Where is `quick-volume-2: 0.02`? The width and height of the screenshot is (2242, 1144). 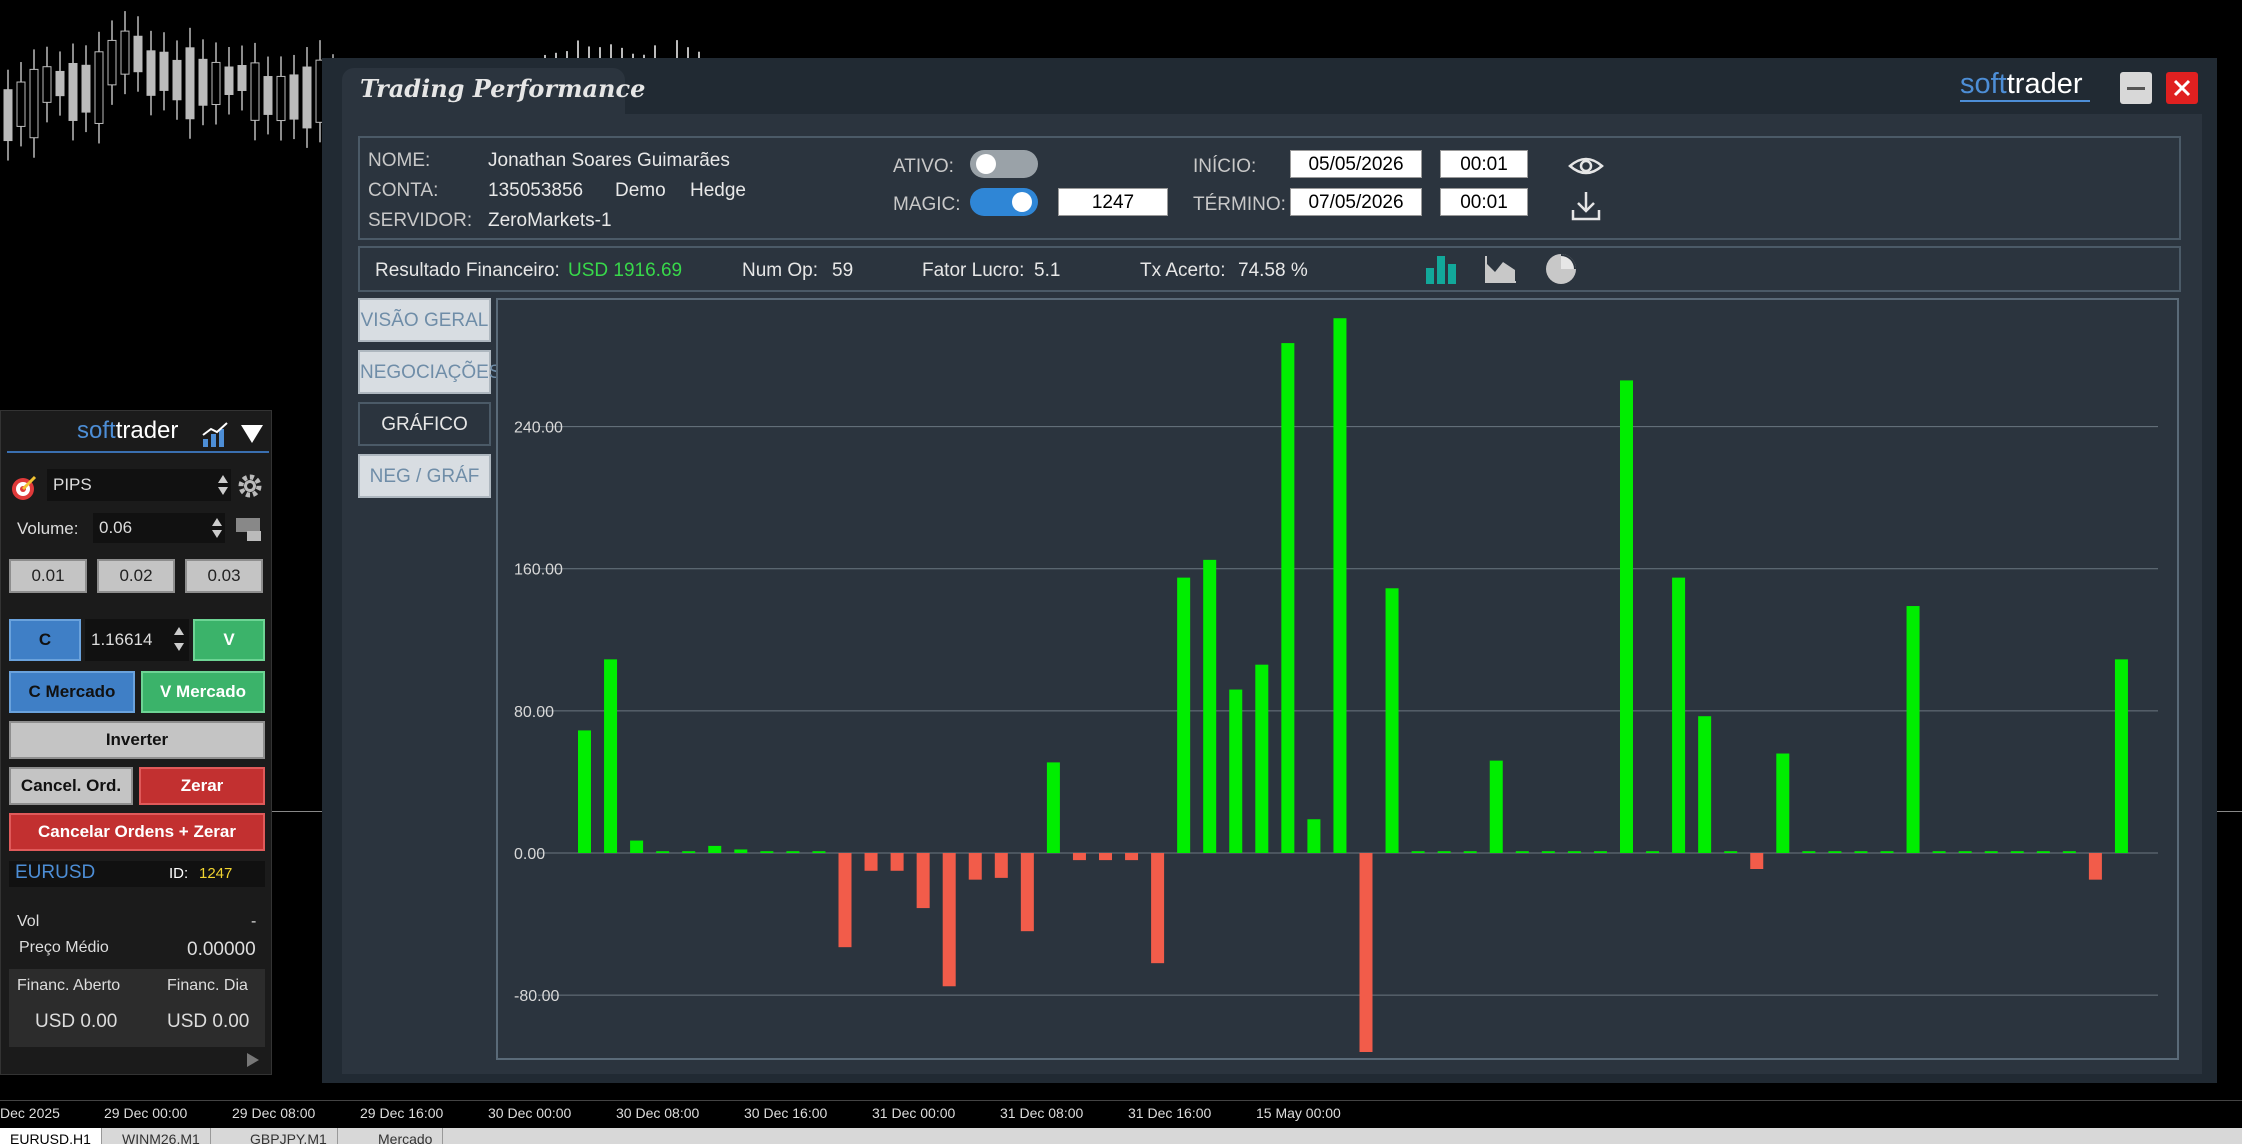 quick-volume-2: 0.02 is located at coordinates (136, 576).